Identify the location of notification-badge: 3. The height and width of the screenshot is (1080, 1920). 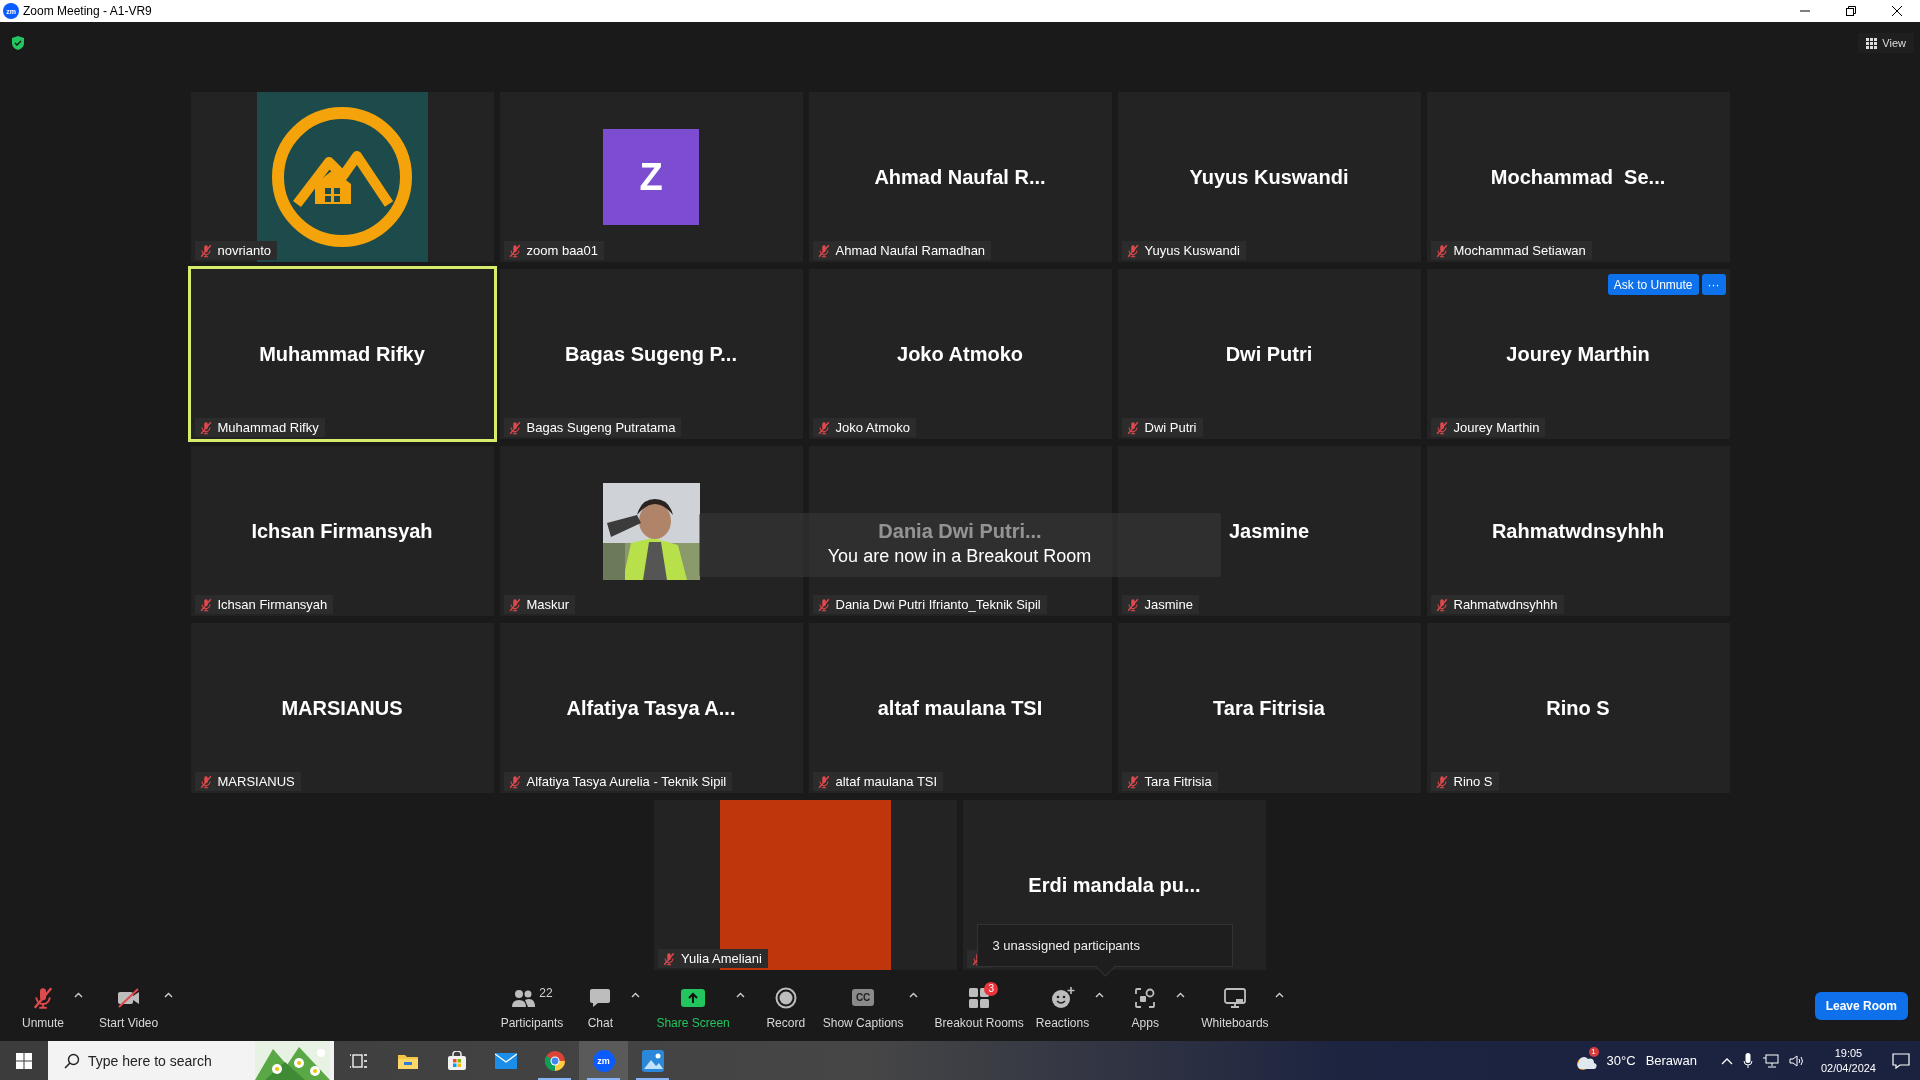
(991, 988).